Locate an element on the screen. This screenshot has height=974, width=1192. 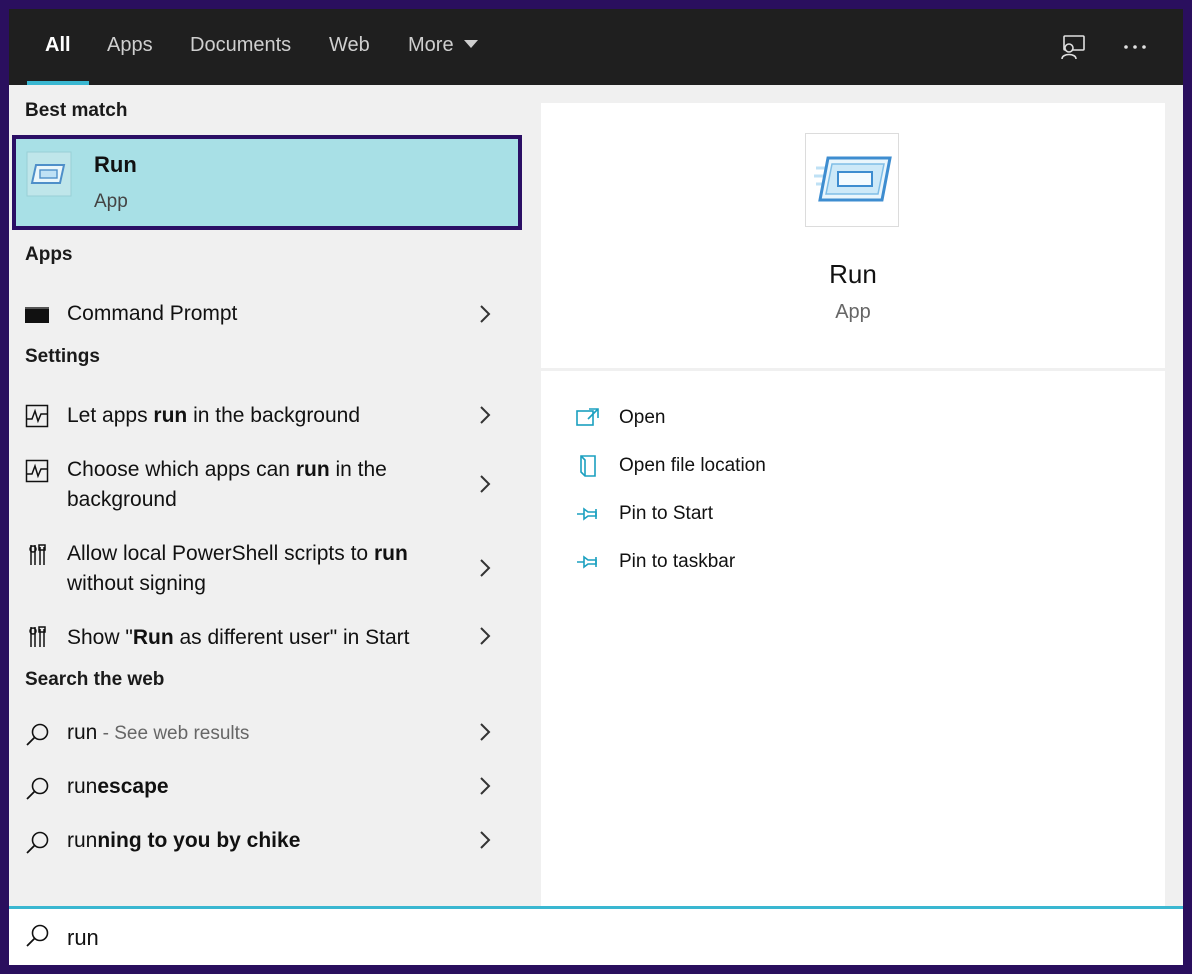
command-prompt-icon is located at coordinates (37, 315).